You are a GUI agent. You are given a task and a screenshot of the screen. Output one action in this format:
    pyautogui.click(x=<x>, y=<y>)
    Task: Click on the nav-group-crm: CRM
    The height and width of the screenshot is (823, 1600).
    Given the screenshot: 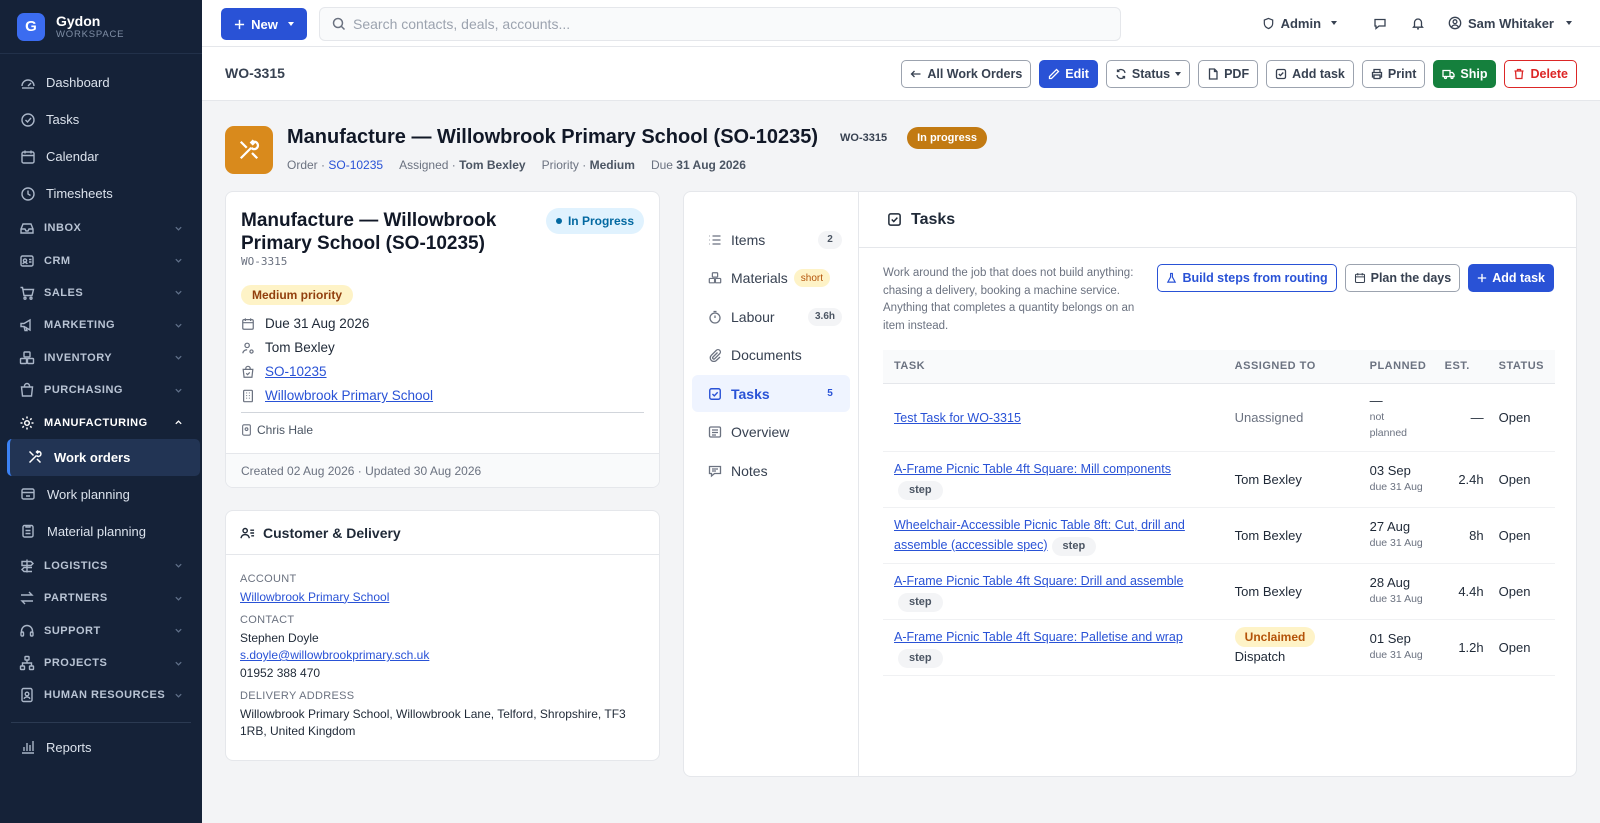 What is the action you would take?
    pyautogui.click(x=101, y=260)
    